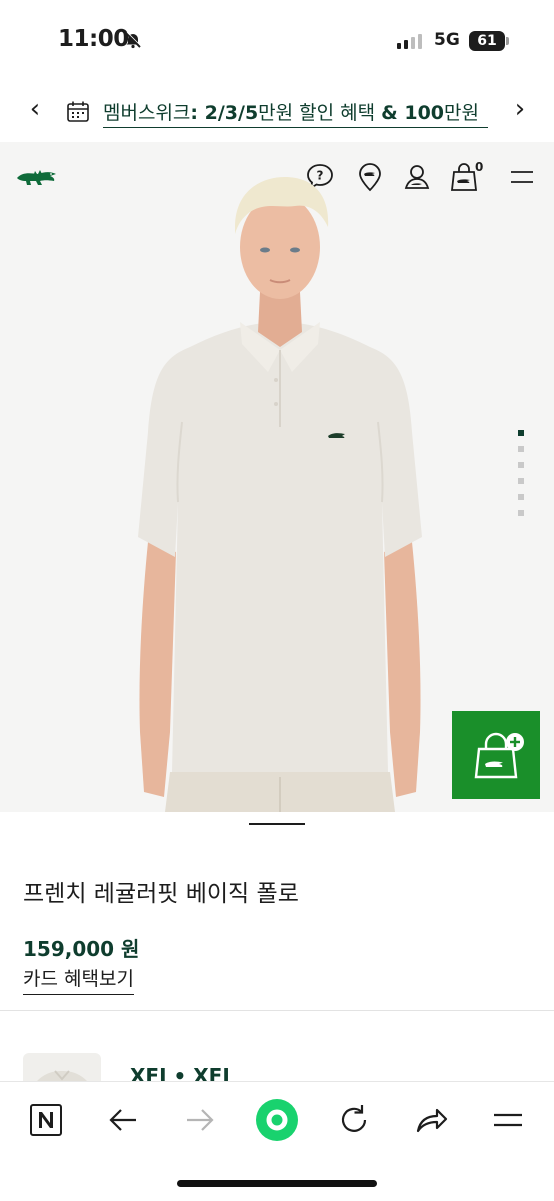  Describe the element at coordinates (277, 1010) in the screenshot. I see `section-divider` at that location.